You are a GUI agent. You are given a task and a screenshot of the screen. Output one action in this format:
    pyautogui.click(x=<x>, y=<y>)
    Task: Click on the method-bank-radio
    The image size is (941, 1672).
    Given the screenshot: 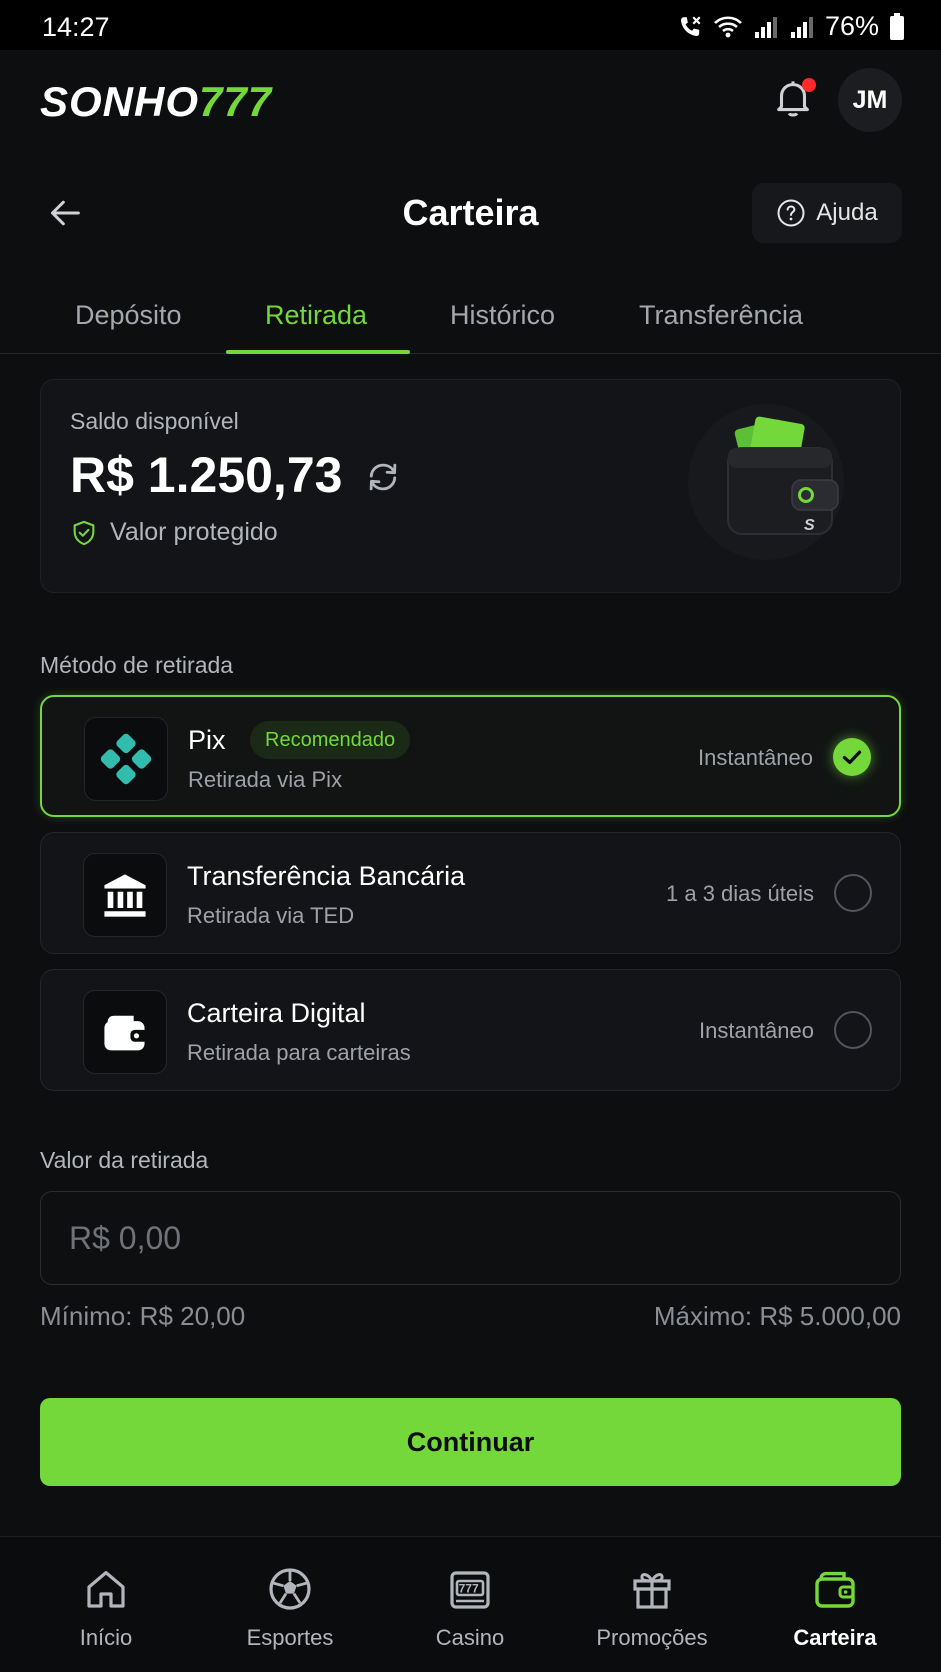 What is the action you would take?
    pyautogui.click(x=853, y=893)
    